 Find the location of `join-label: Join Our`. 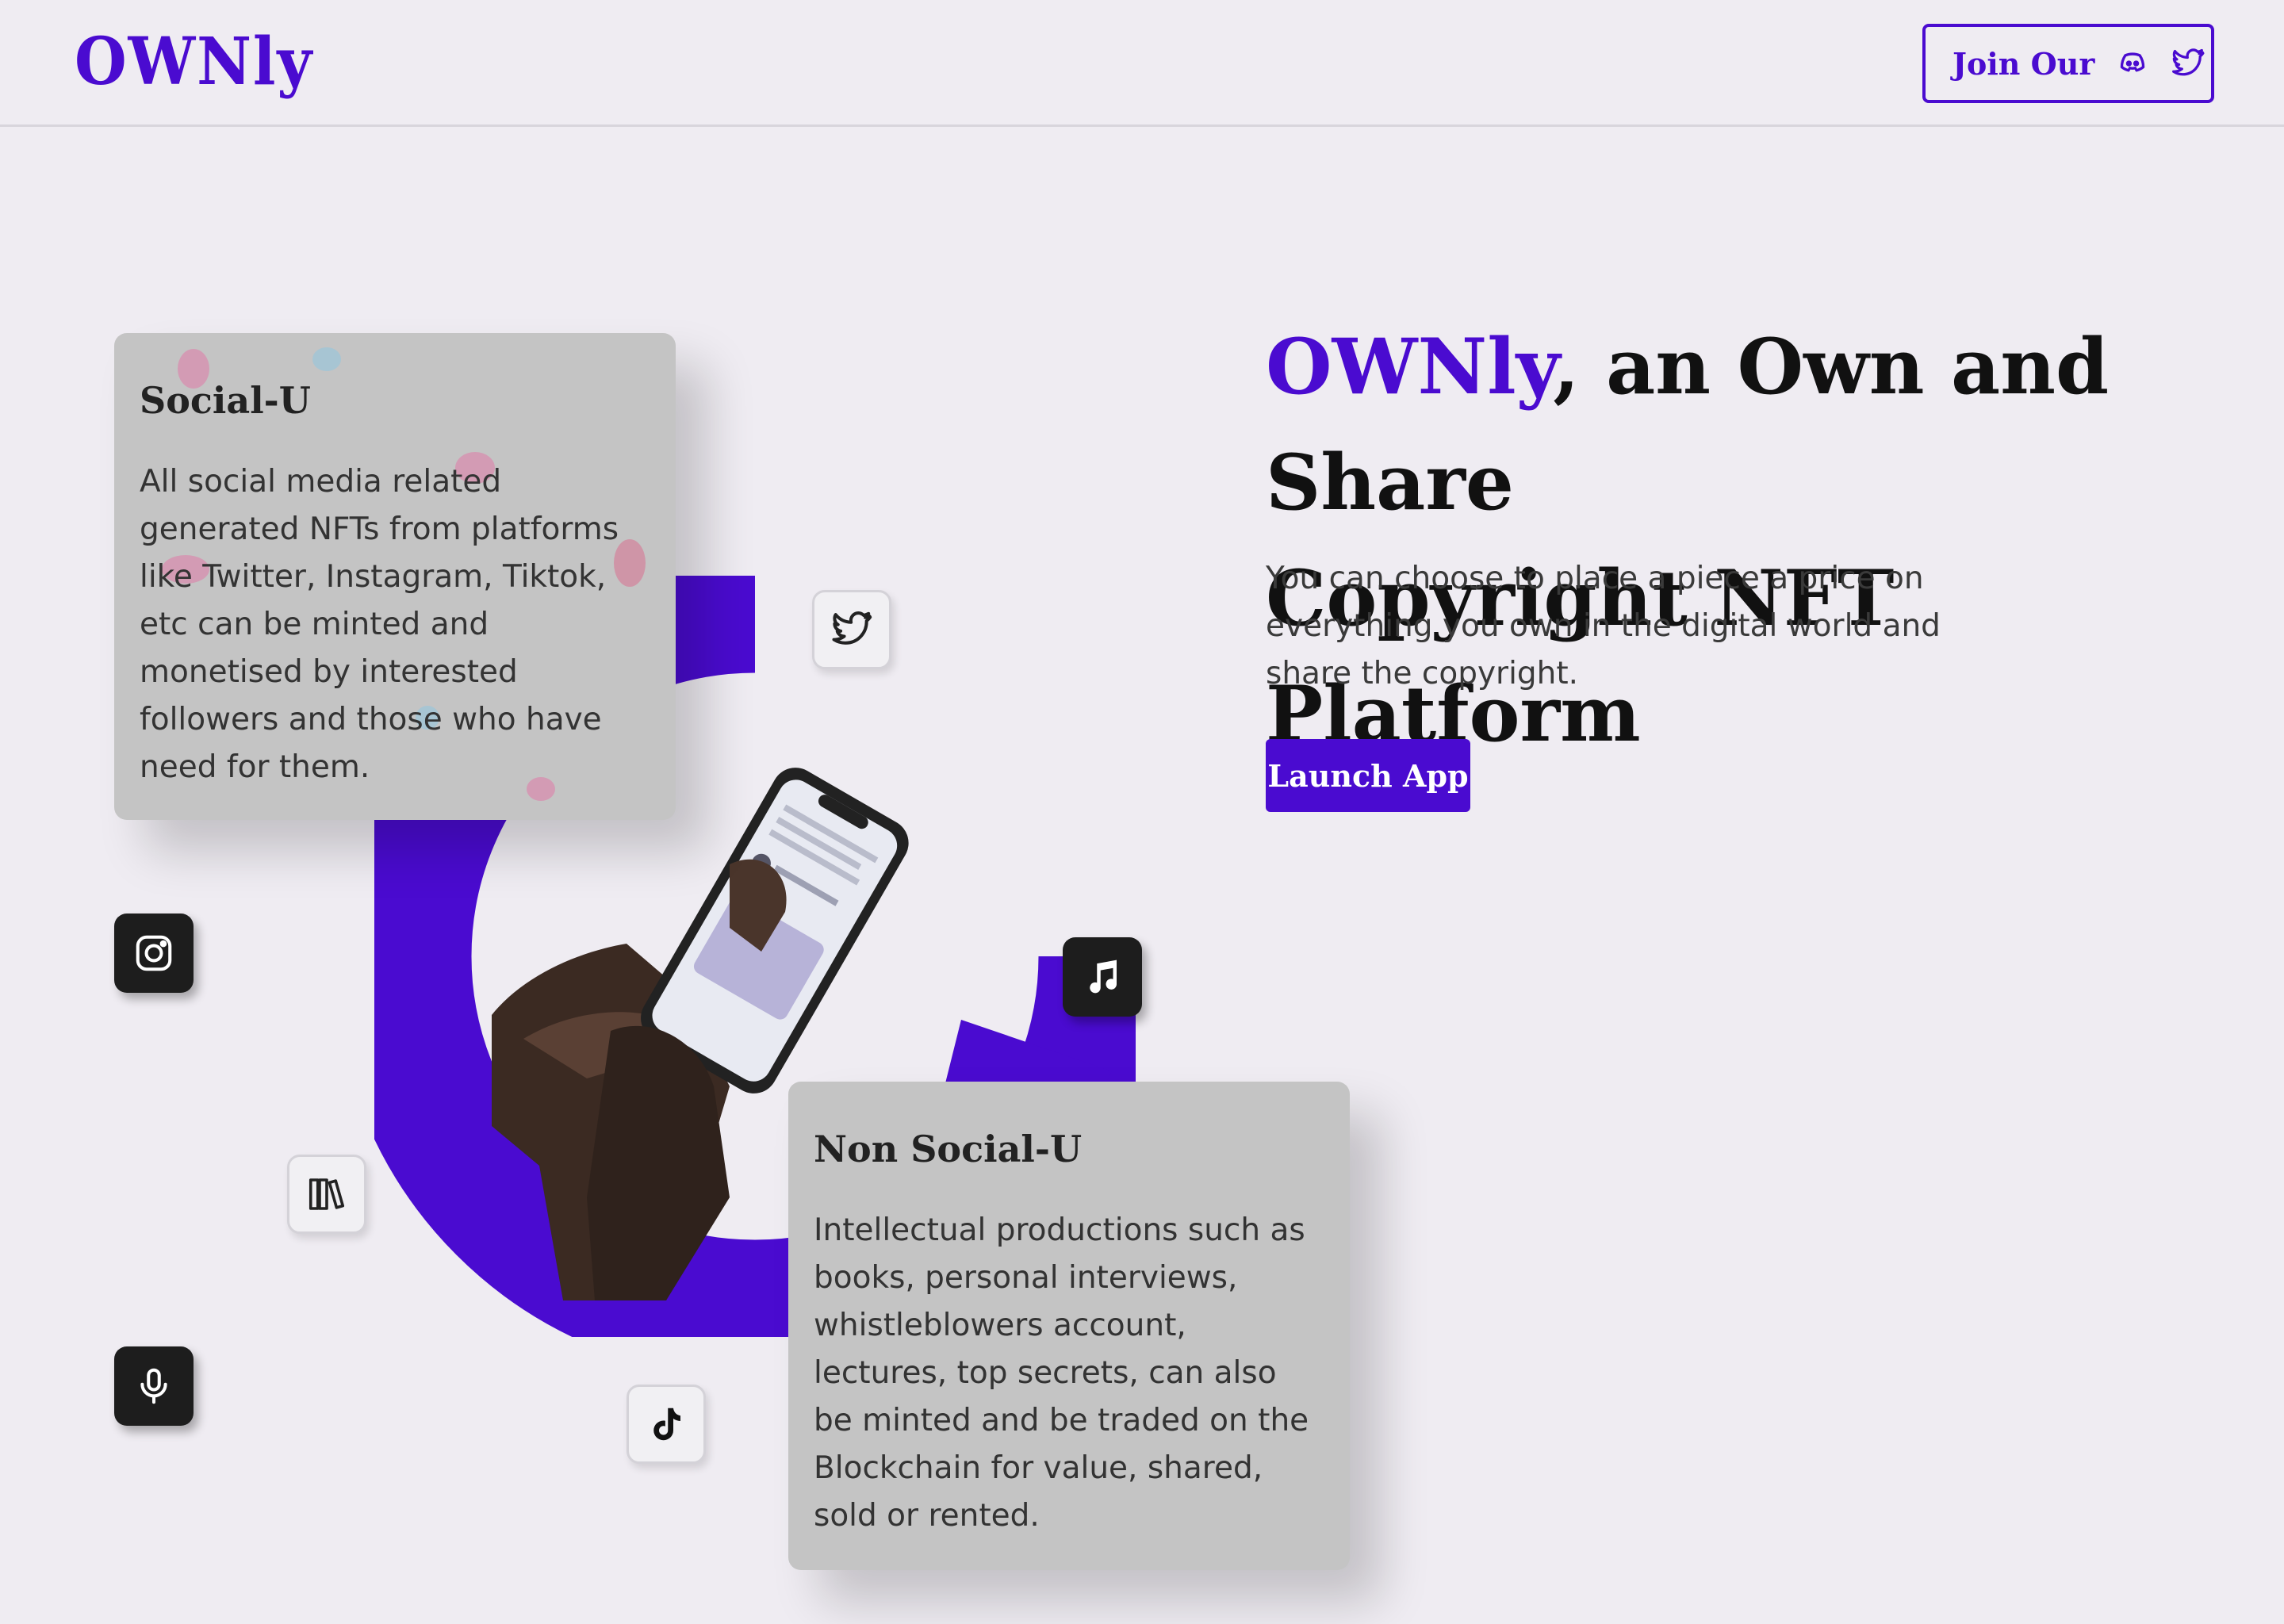

join-label: Join Our is located at coordinates (2024, 63).